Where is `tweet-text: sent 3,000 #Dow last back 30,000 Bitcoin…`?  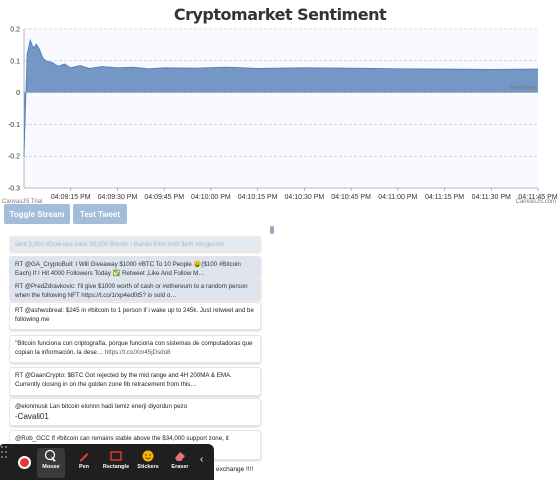 tweet-text: sent 3,000 #Dow last back 30,000 Bitcoin… is located at coordinates (119, 244).